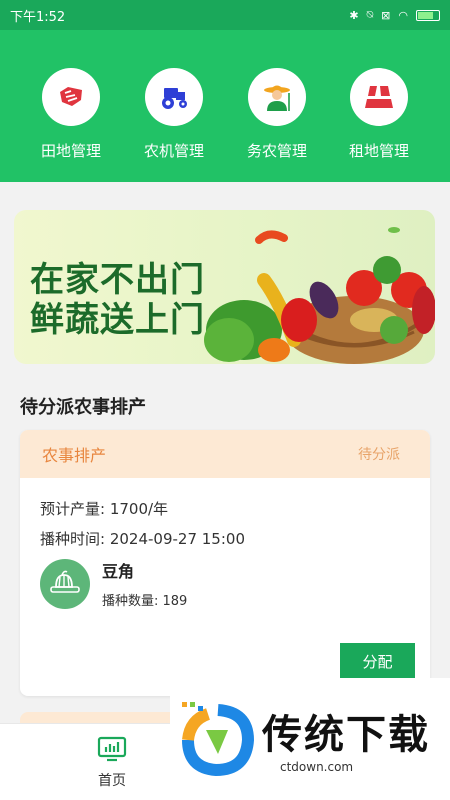  Describe the element at coordinates (225, 583) in the screenshot. I see `crop-info: 豆角 播种数量: 189` at that location.